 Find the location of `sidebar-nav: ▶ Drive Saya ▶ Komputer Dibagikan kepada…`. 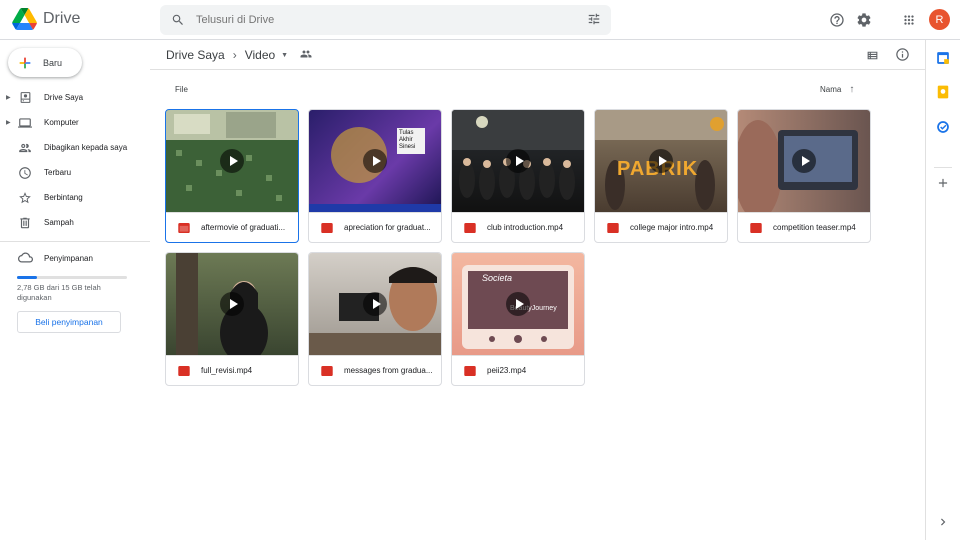

sidebar-nav: ▶ Drive Saya ▶ Komputer Dibagikan kepada… is located at coordinates (75, 160).